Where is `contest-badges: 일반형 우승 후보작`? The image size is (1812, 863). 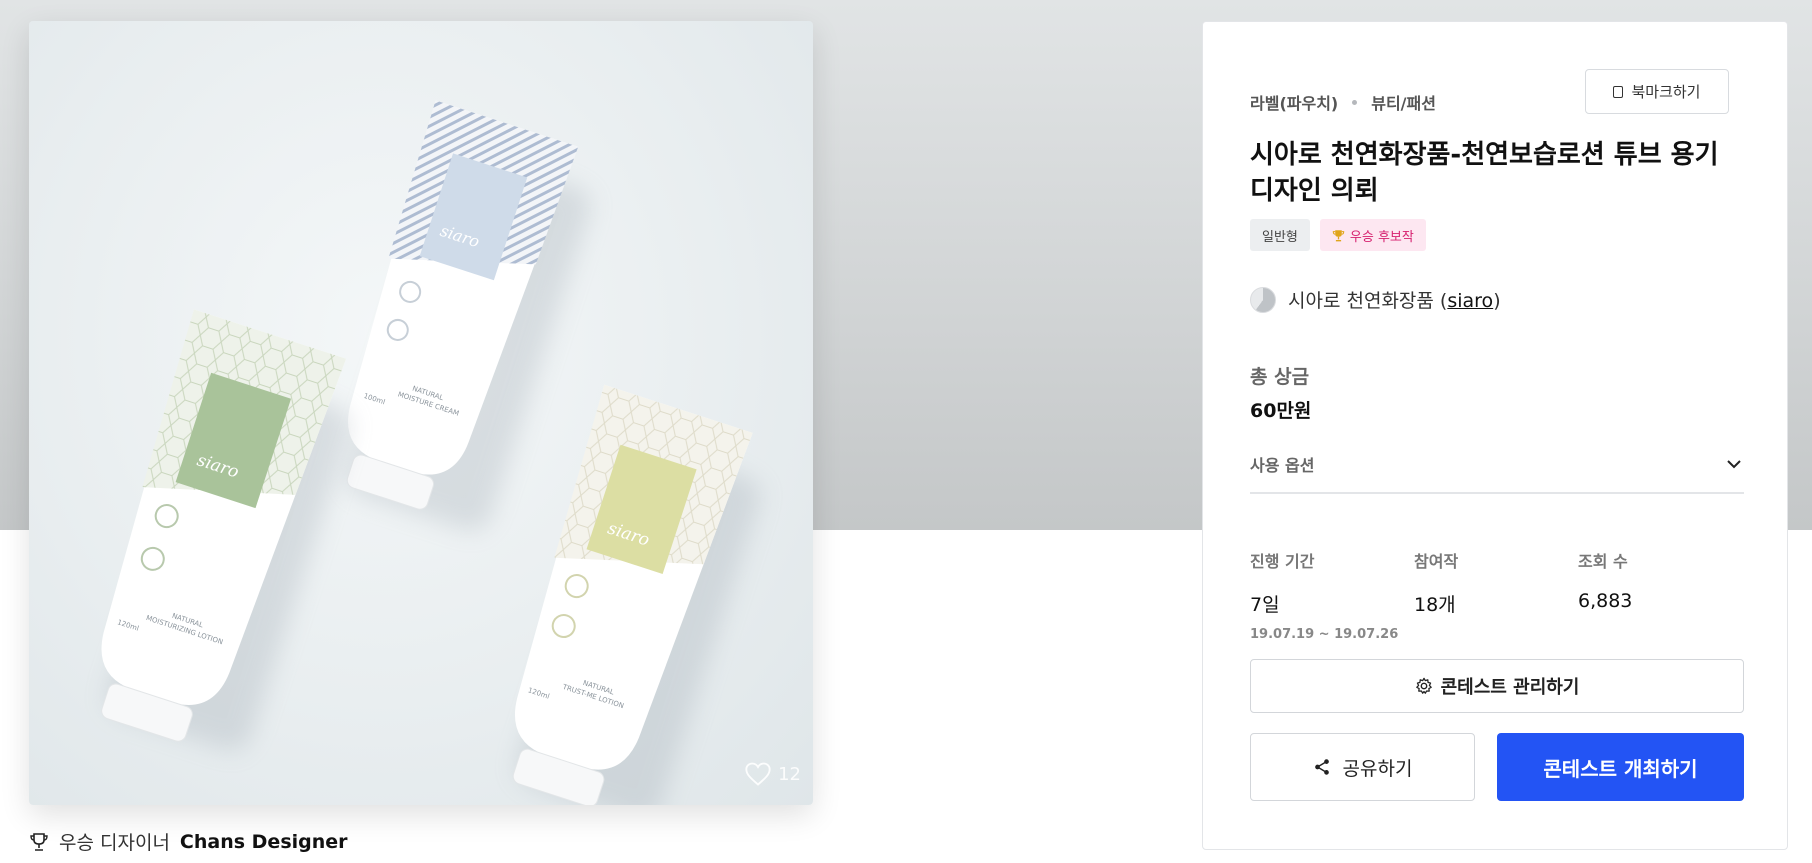 contest-badges: 일반형 우승 후보작 is located at coordinates (1338, 235).